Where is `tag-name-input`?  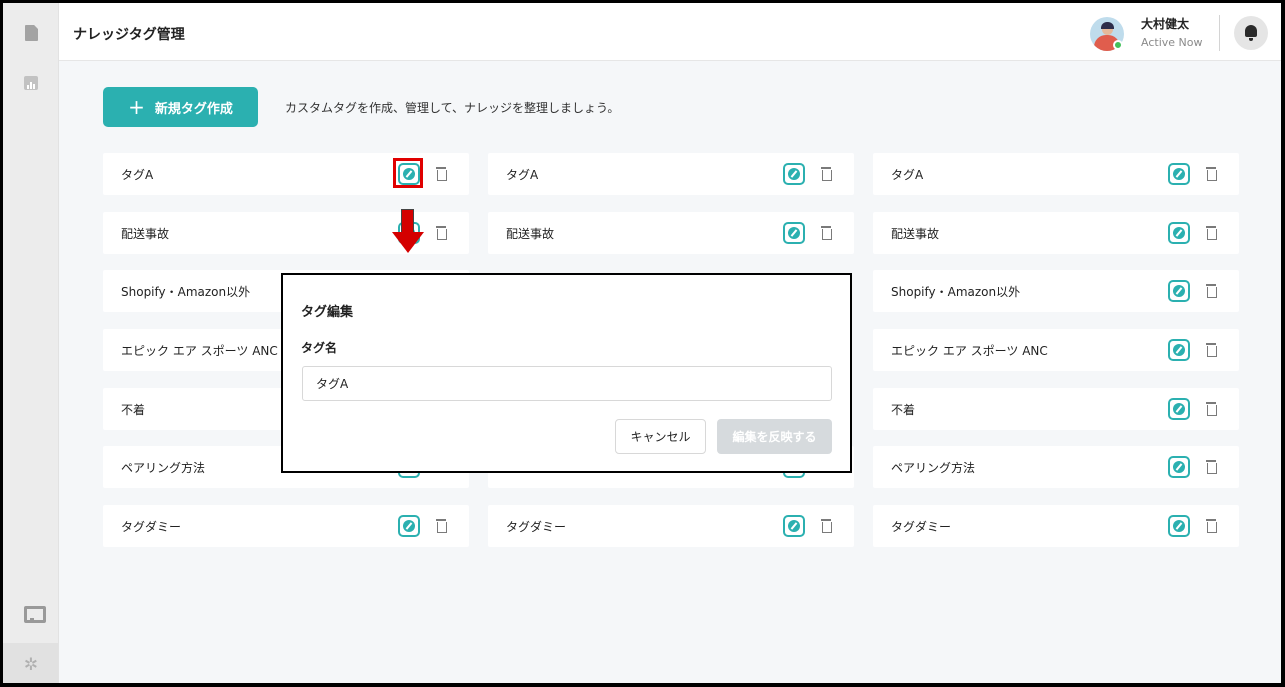
tag-name-input is located at coordinates (567, 383).